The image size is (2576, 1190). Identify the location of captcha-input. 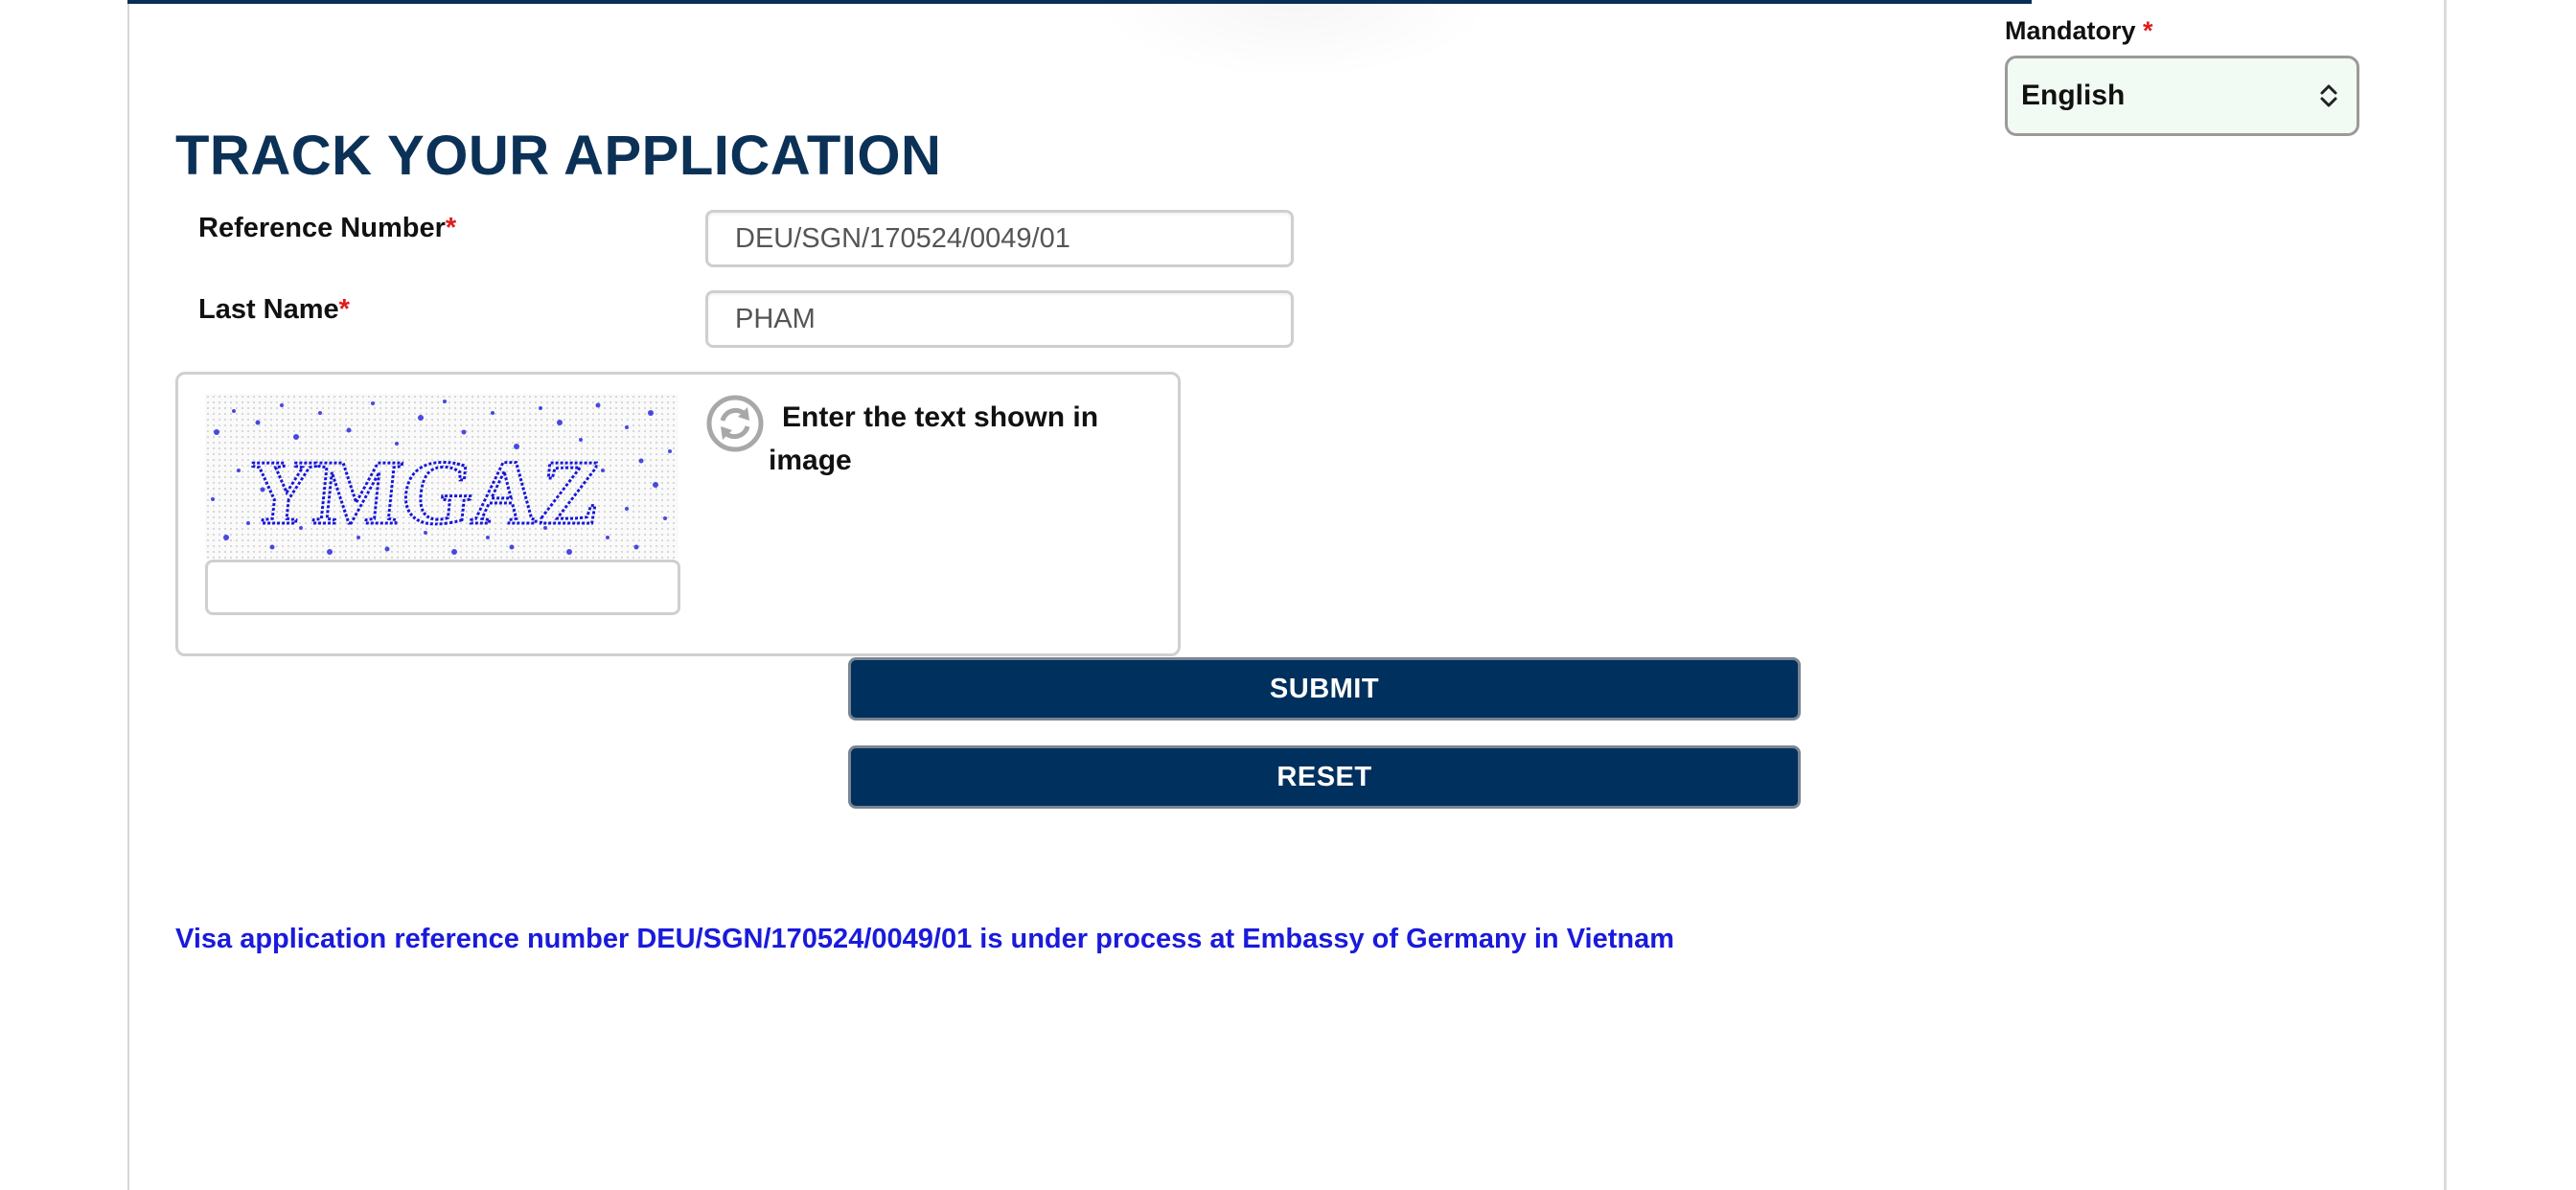
(443, 588).